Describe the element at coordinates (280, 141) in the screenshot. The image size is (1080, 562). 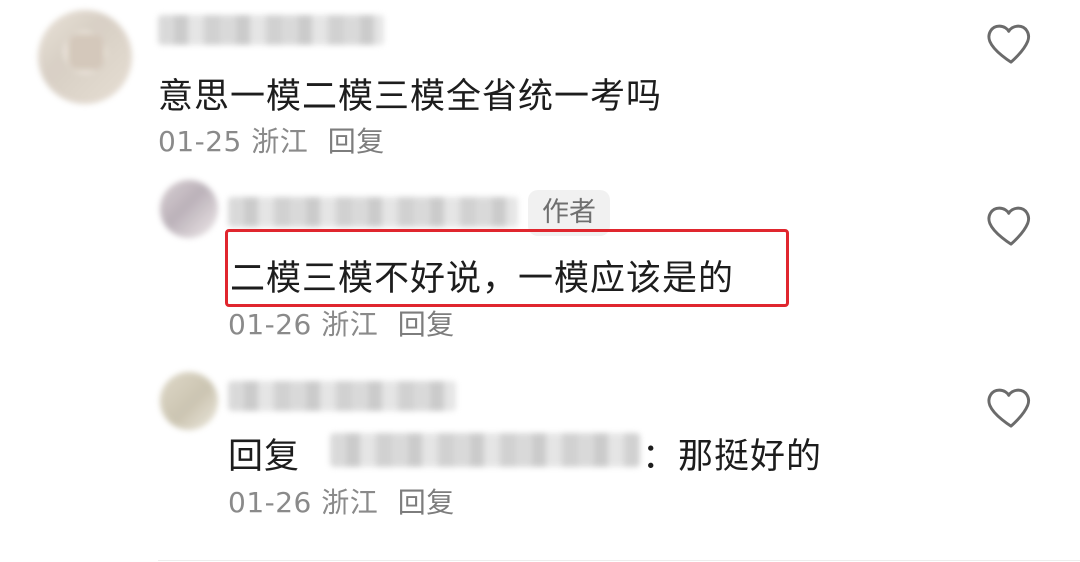
I see `comment-location: 浙江` at that location.